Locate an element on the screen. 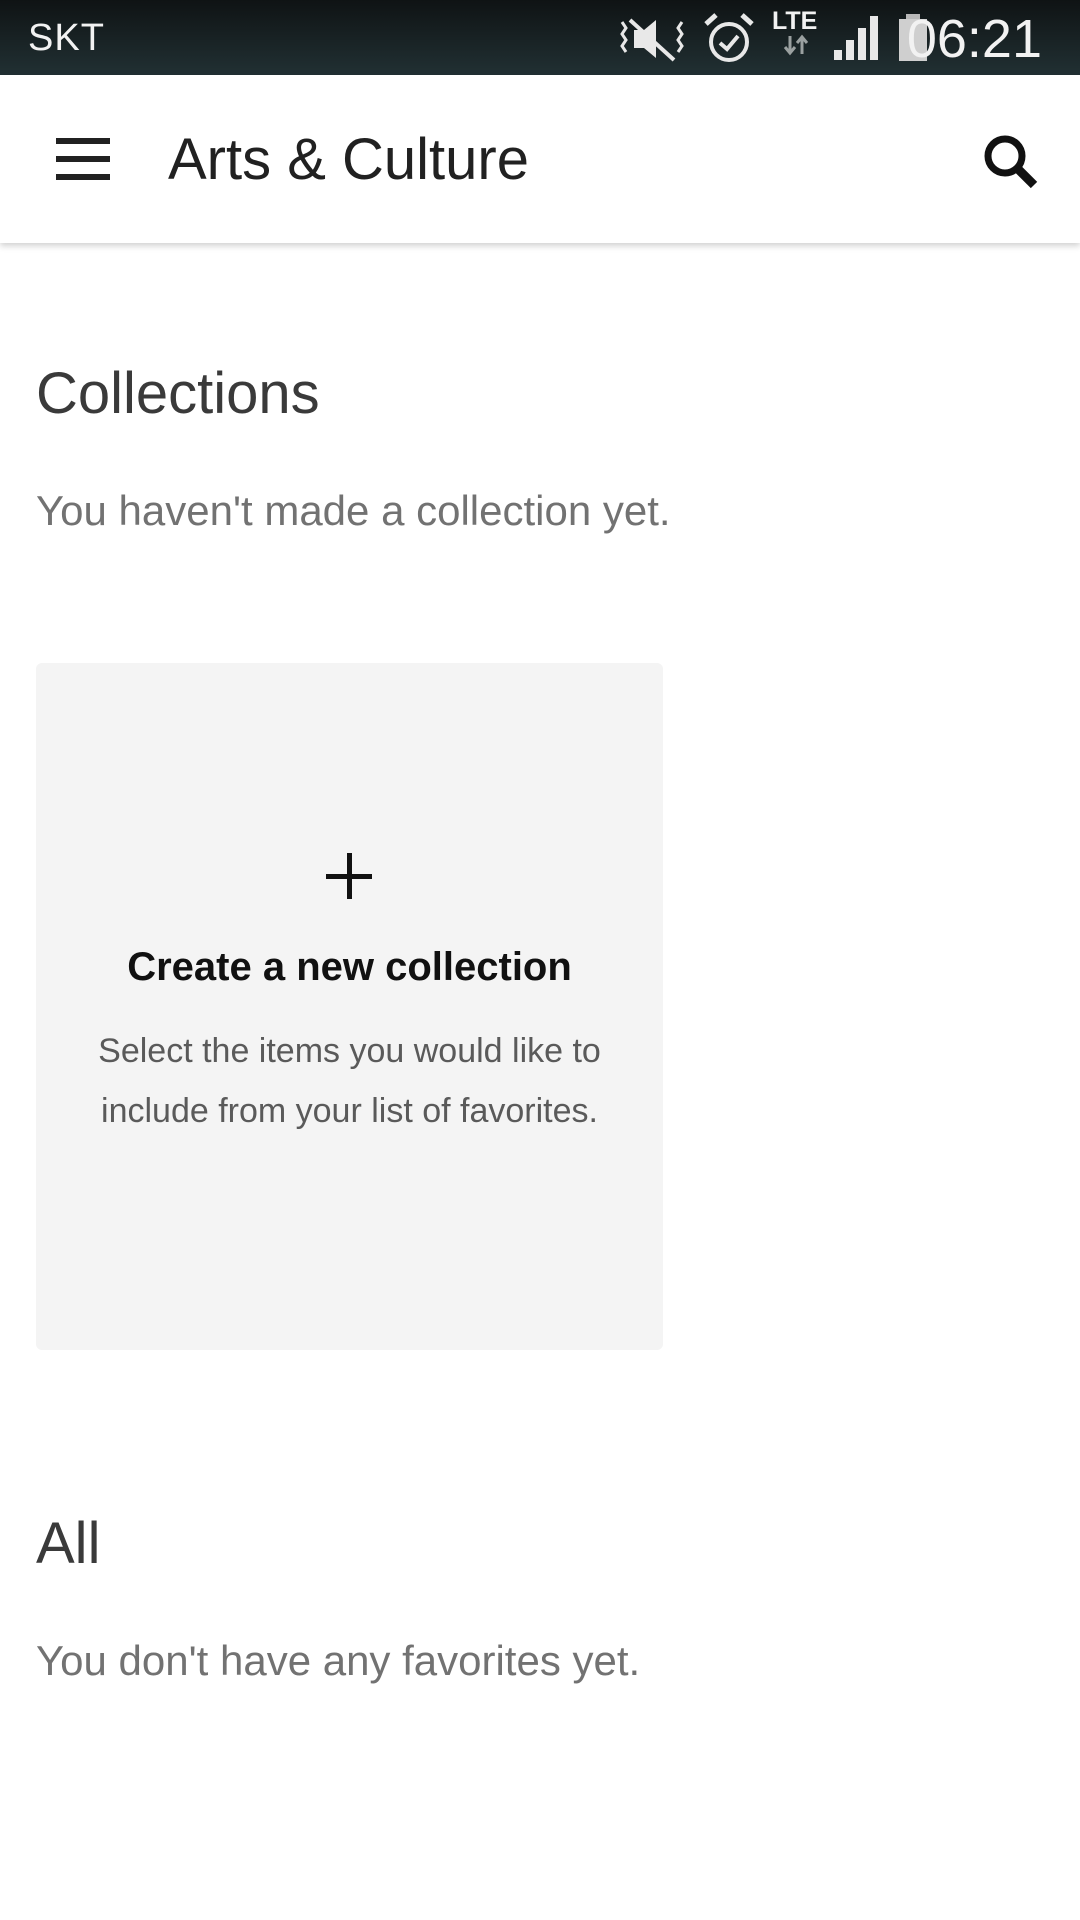 The width and height of the screenshot is (1080, 1920). app-bar: Arts & Culture is located at coordinates (540, 159).